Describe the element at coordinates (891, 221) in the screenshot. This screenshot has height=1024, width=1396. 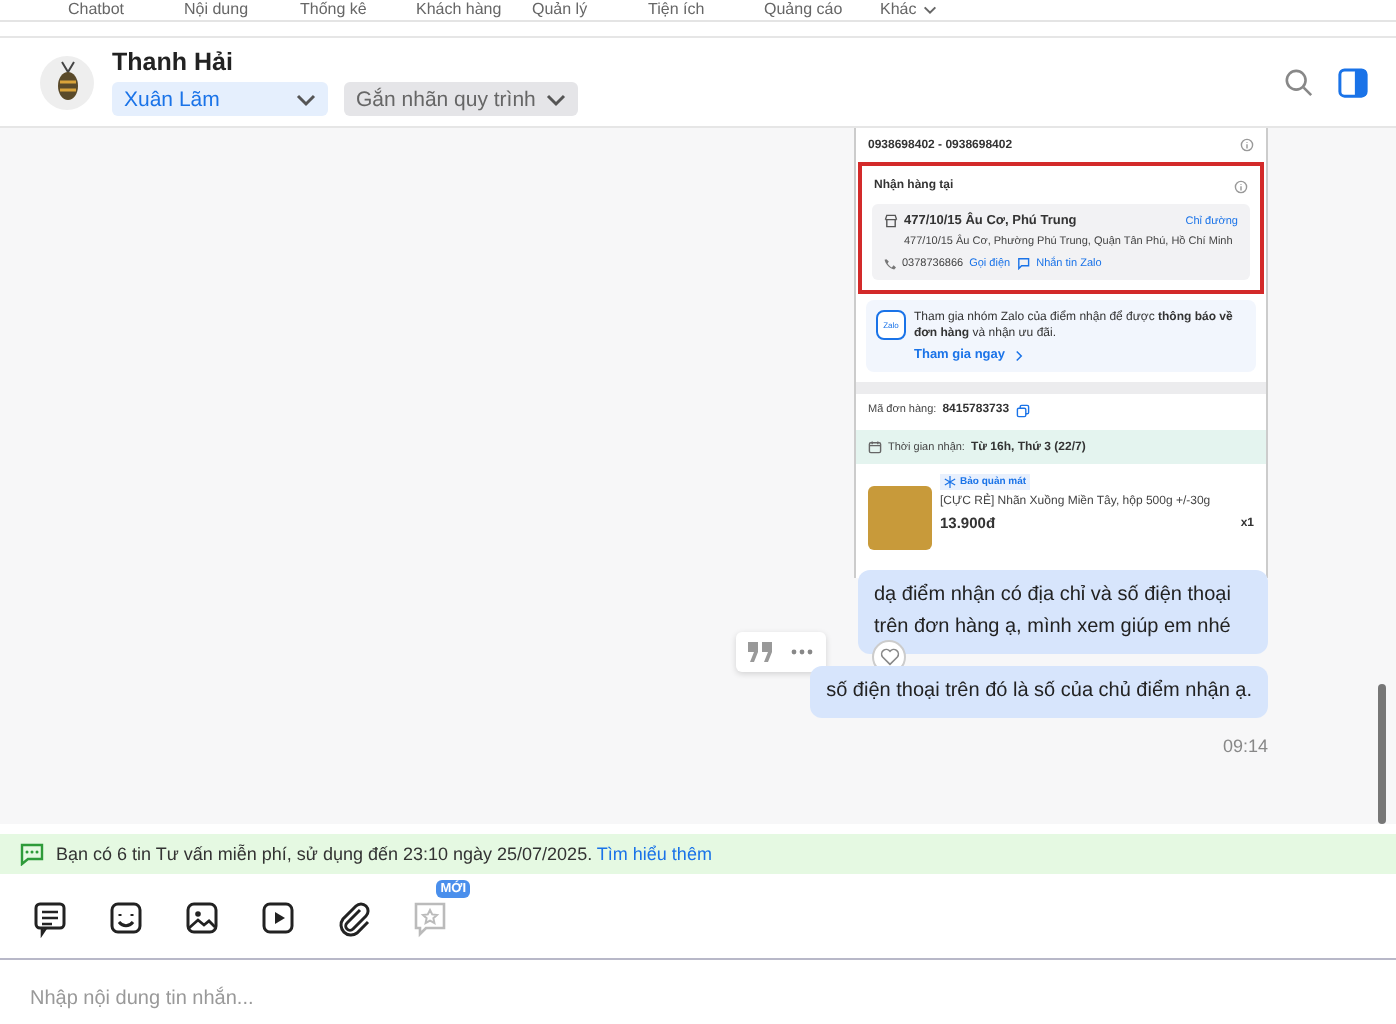
I see `store-icon` at that location.